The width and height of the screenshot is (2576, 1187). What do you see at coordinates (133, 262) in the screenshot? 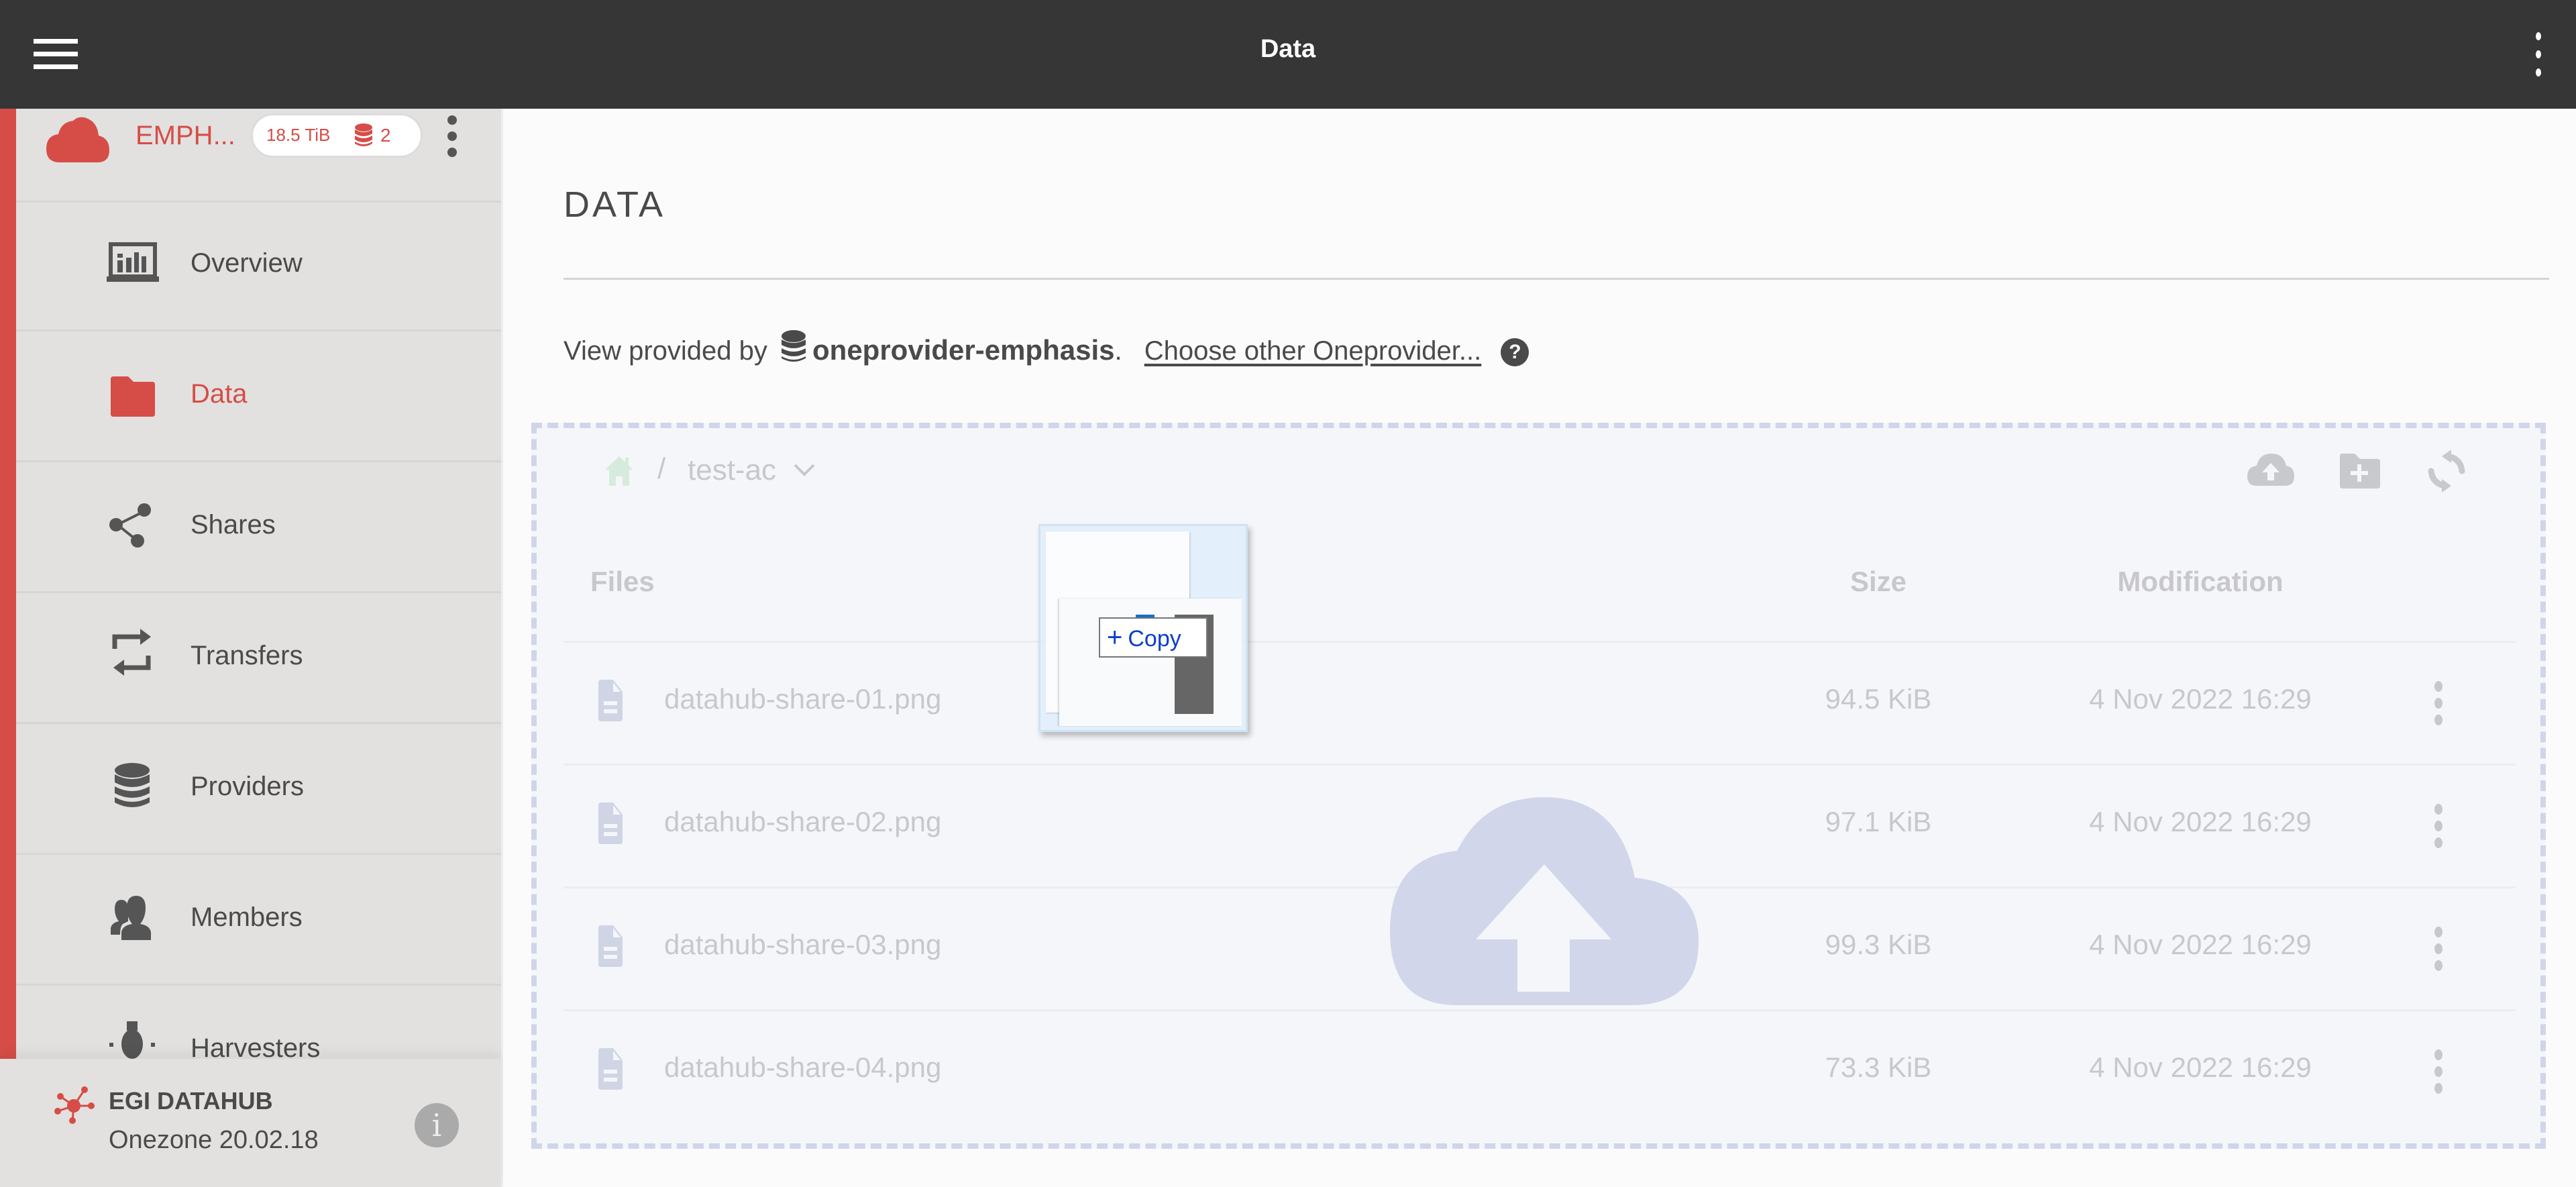
I see `overview-icon` at bounding box center [133, 262].